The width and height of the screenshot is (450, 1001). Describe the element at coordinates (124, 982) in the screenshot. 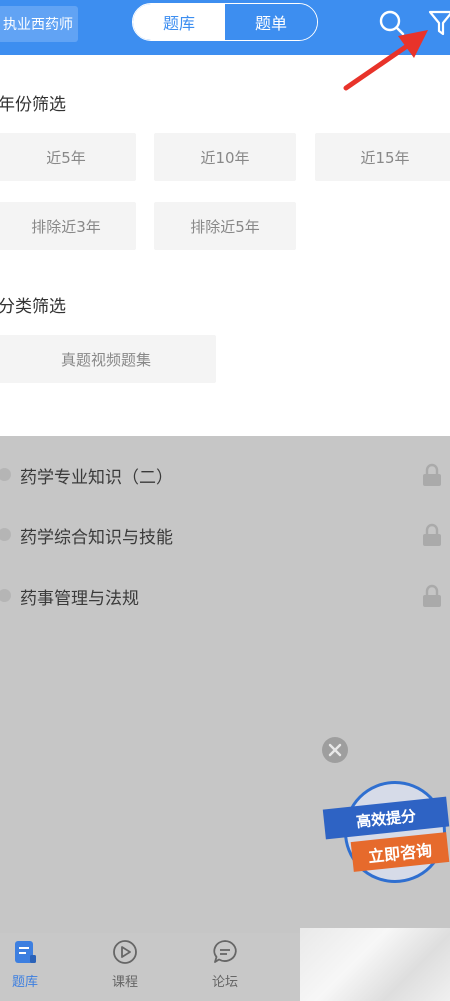

I see `nav-label: 课程` at that location.